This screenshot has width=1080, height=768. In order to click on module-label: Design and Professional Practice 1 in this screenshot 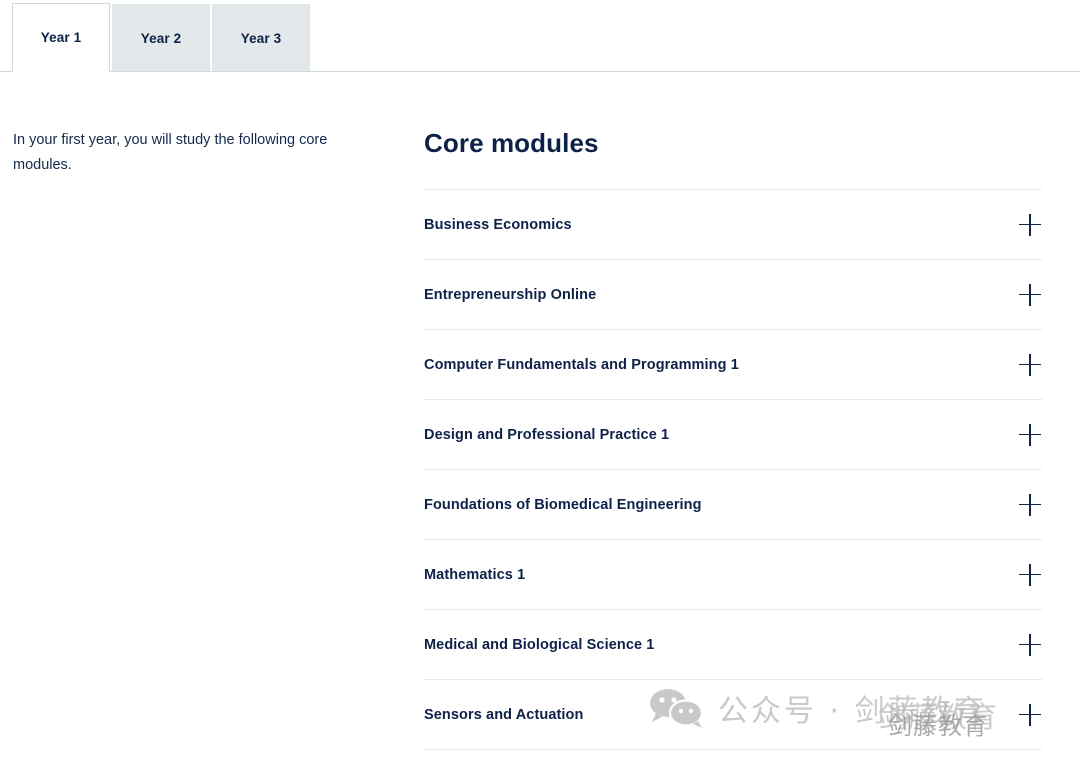, I will do `click(547, 434)`.